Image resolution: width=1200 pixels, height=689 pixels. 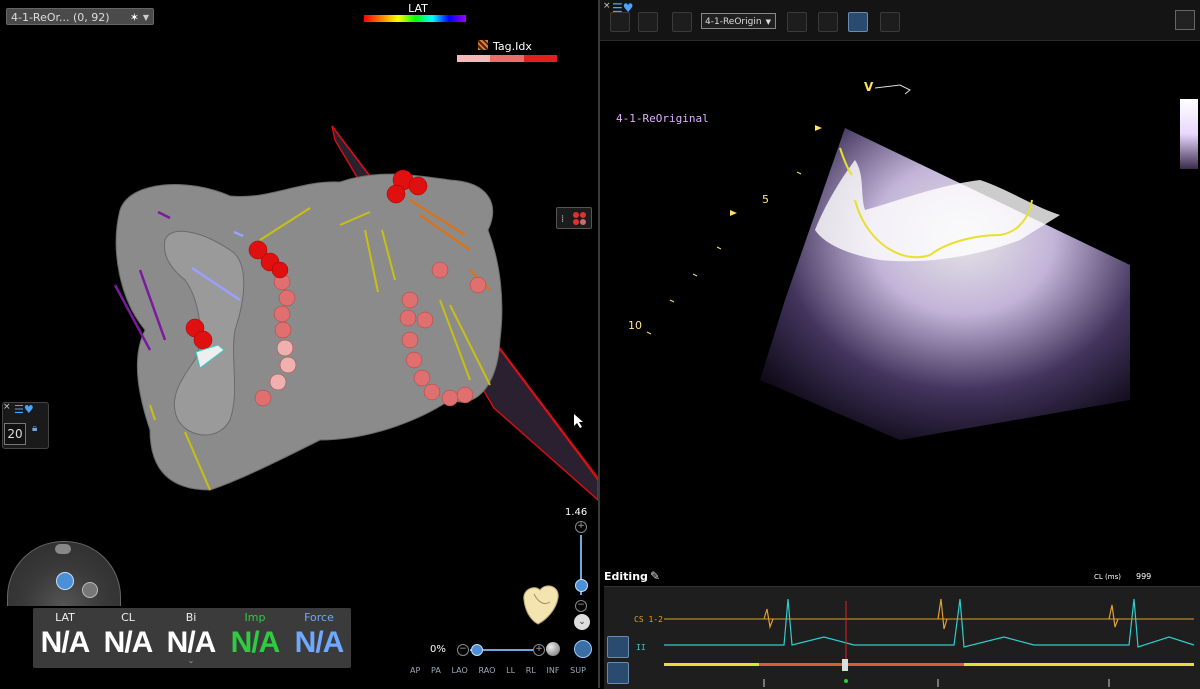 What do you see at coordinates (682, 22) in the screenshot?
I see `box-tool-icon` at bounding box center [682, 22].